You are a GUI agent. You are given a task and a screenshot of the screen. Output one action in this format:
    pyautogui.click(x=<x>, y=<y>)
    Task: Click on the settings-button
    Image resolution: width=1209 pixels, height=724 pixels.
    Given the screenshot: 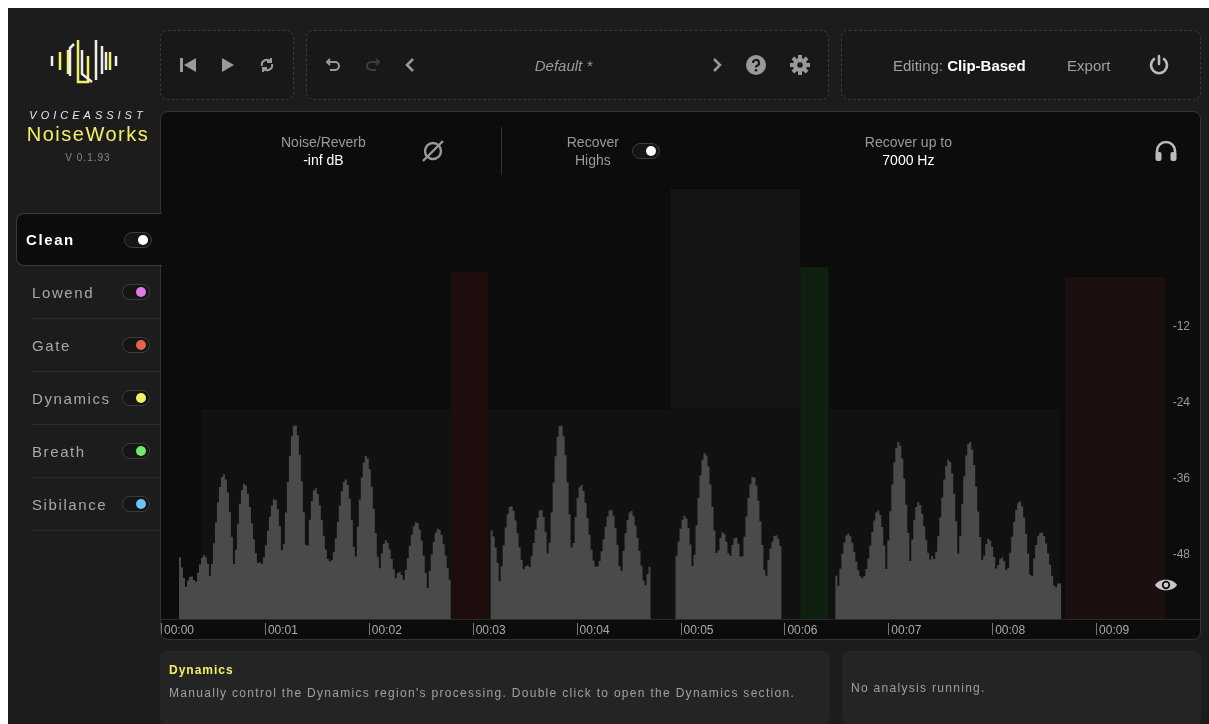 What is the action you would take?
    pyautogui.click(x=800, y=65)
    